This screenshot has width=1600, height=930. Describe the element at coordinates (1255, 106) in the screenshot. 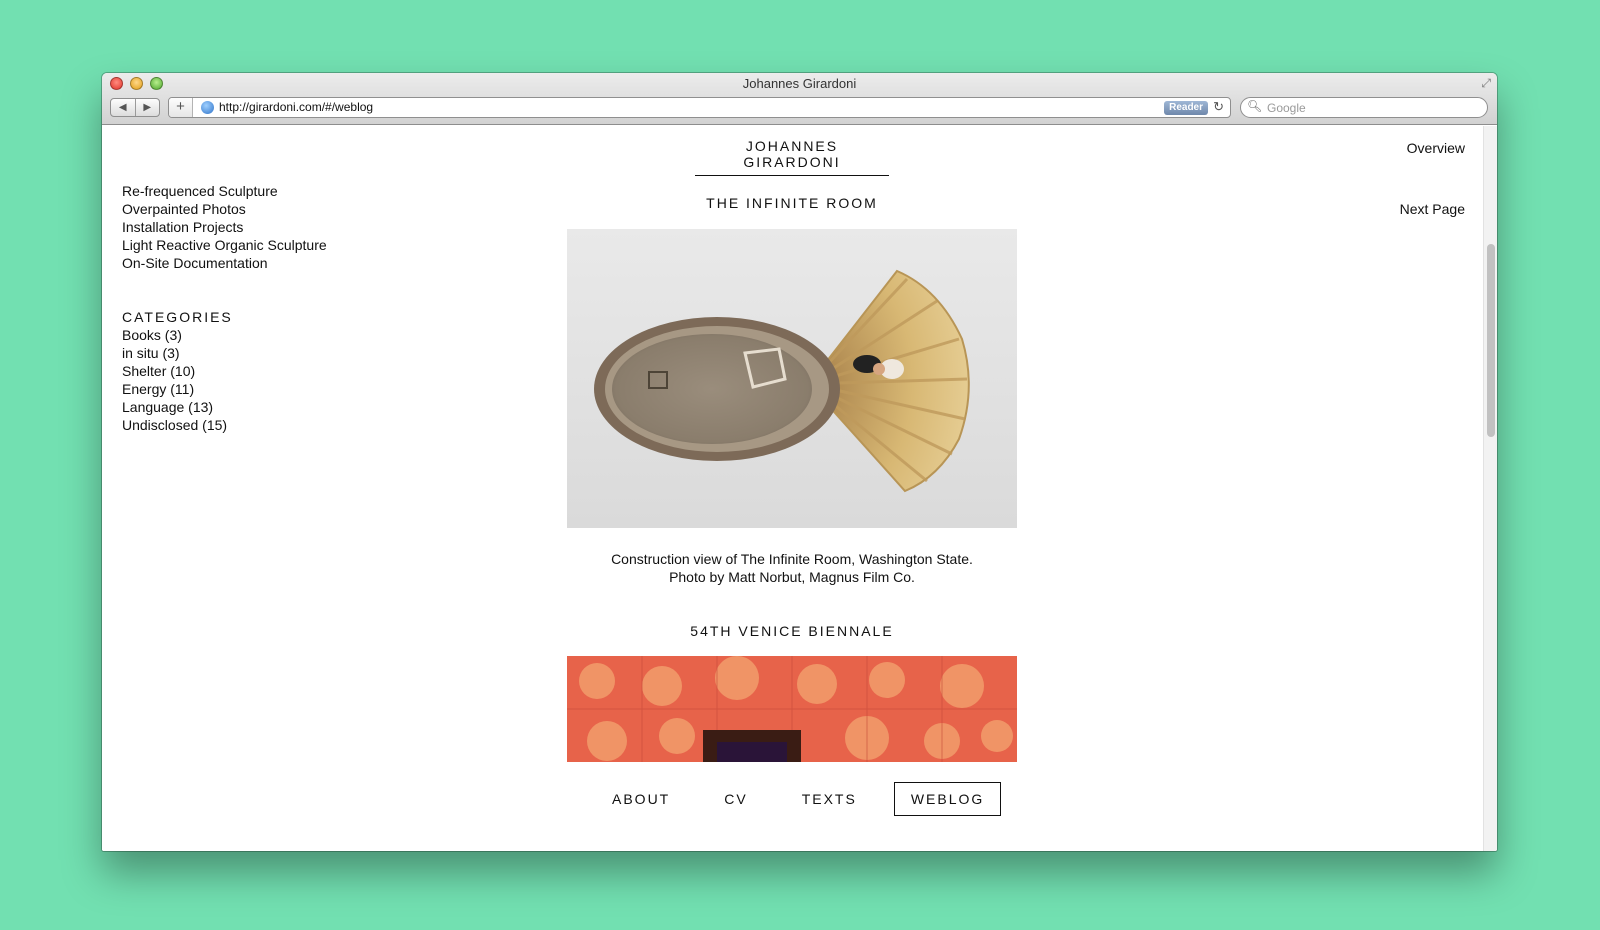

I see `search-icon: 🔍︎` at that location.